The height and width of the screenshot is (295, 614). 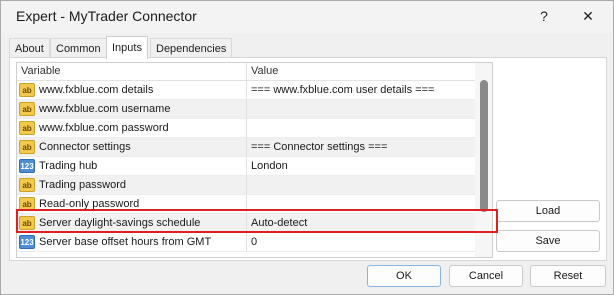 I want to click on table-row: 123 Trading hub London, so click(x=246, y=166).